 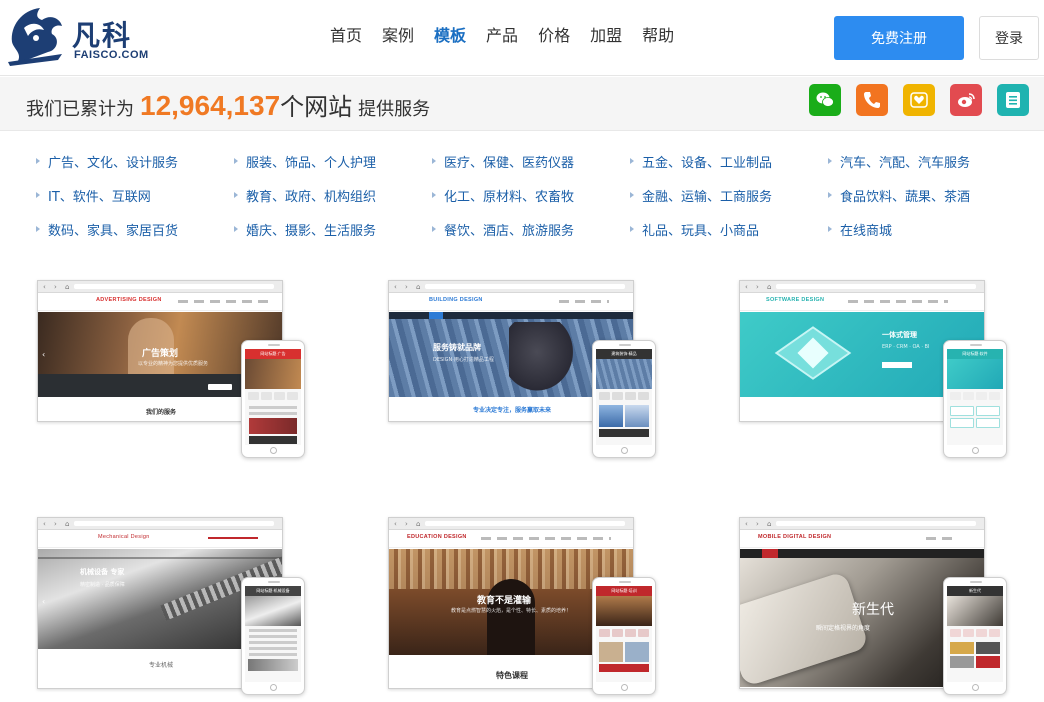 What do you see at coordinates (504, 601) in the screenshot?
I see `template-hero-title: 教育不是灌输` at bounding box center [504, 601].